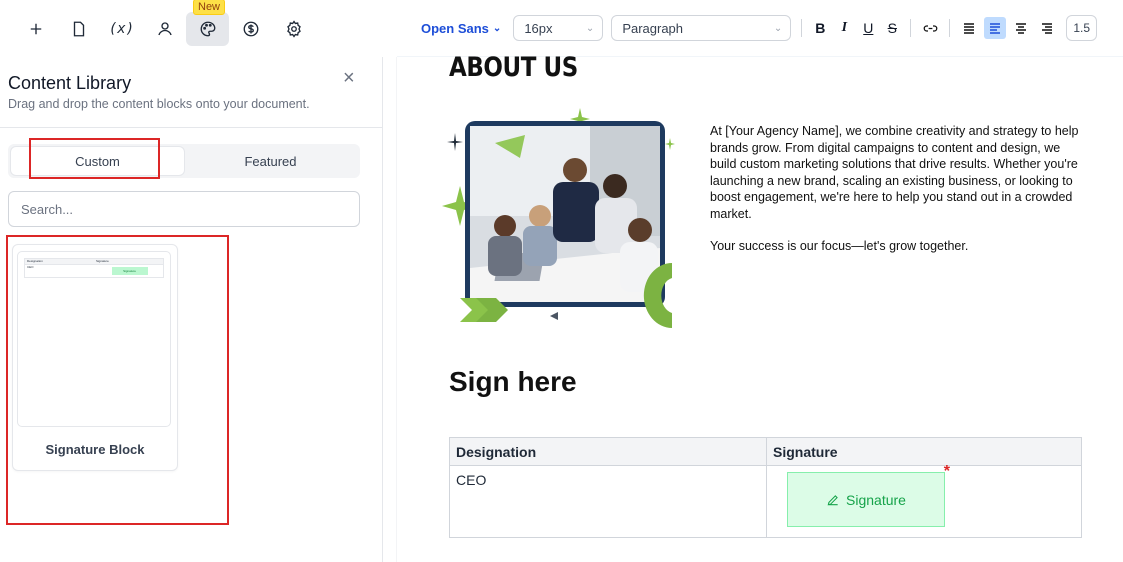 The width and height of the screenshot is (1123, 562). I want to click on align-justify-icon, so click(995, 28).